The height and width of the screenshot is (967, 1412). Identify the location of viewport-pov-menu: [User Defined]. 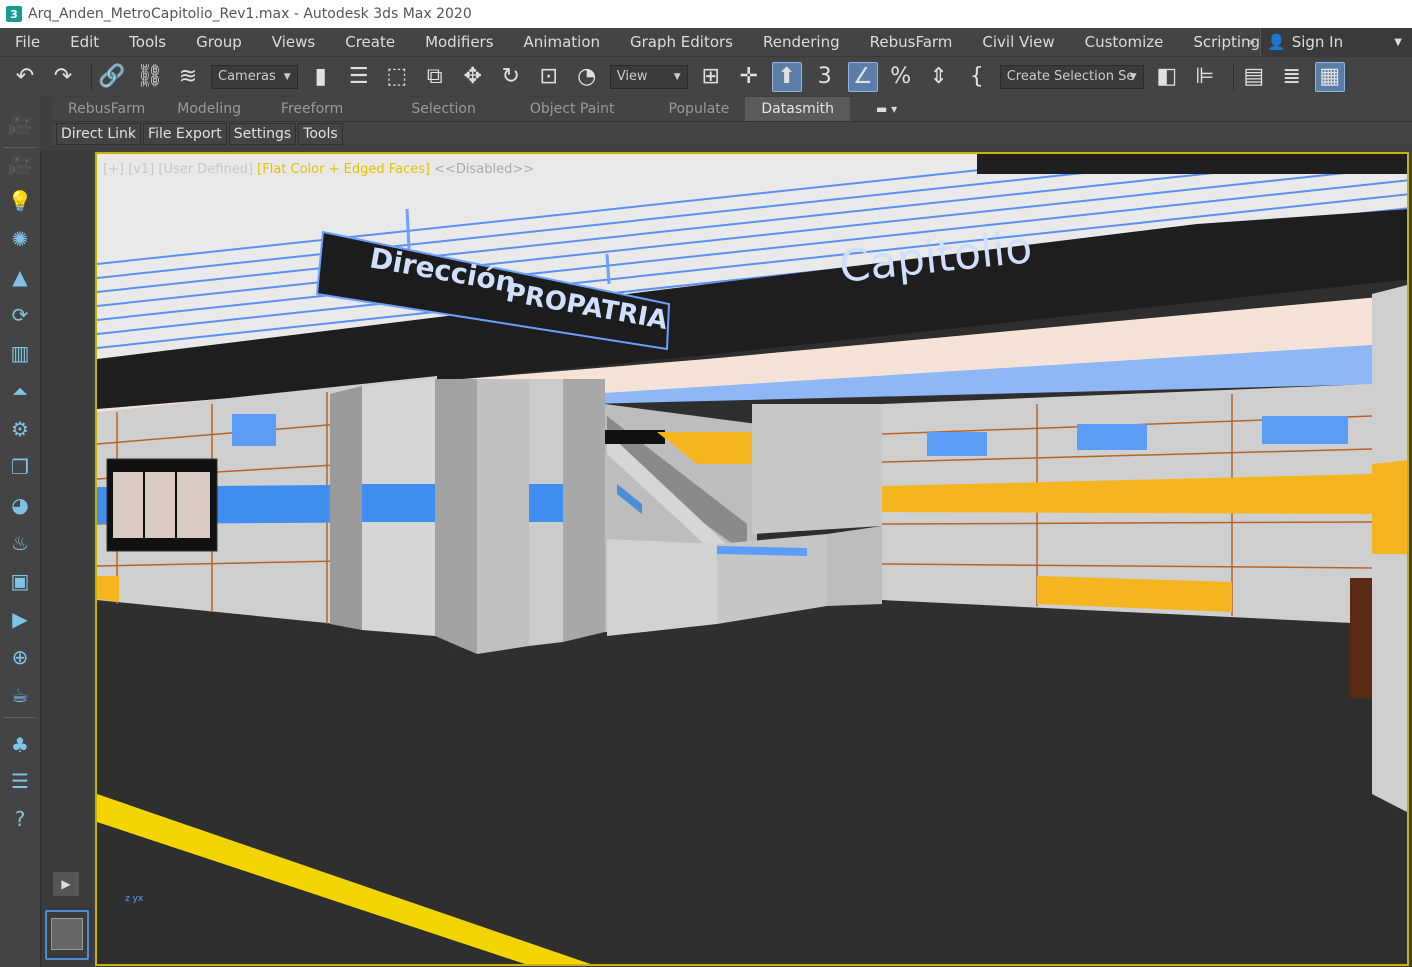
(205, 169).